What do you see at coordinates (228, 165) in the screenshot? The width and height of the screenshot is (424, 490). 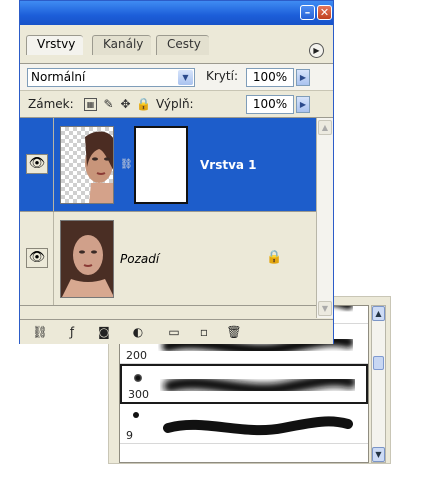 I see `layer-name: Vrstva 1` at bounding box center [228, 165].